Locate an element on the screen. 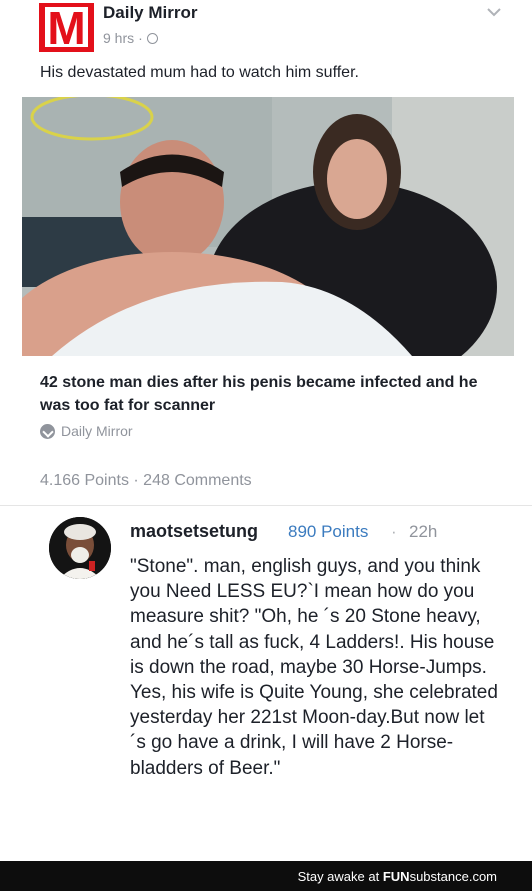  footer-brand-suffix: .com is located at coordinates (482, 876).